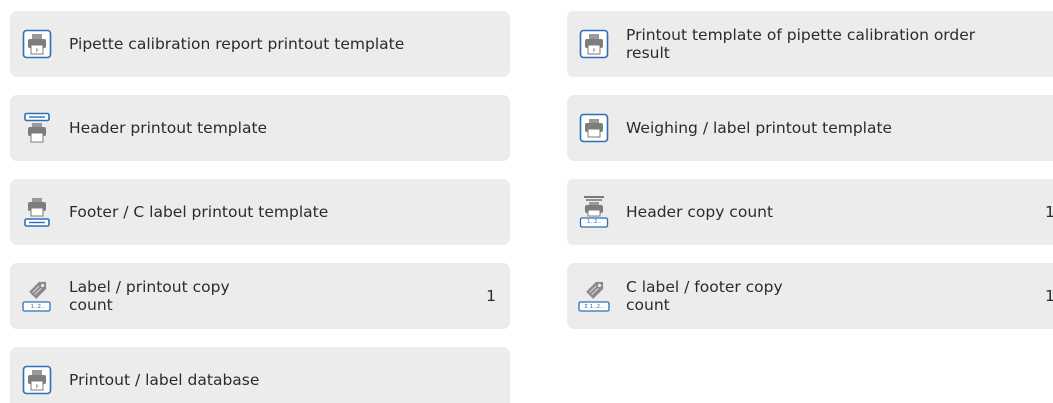 The image size is (1053, 403). I want to click on tile-label-line-1: C label / footer copy, so click(704, 287).